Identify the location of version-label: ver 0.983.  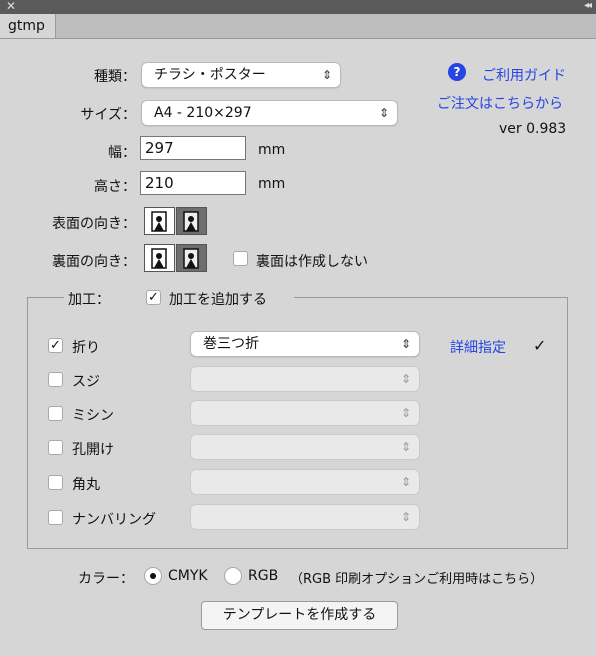
(533, 129).